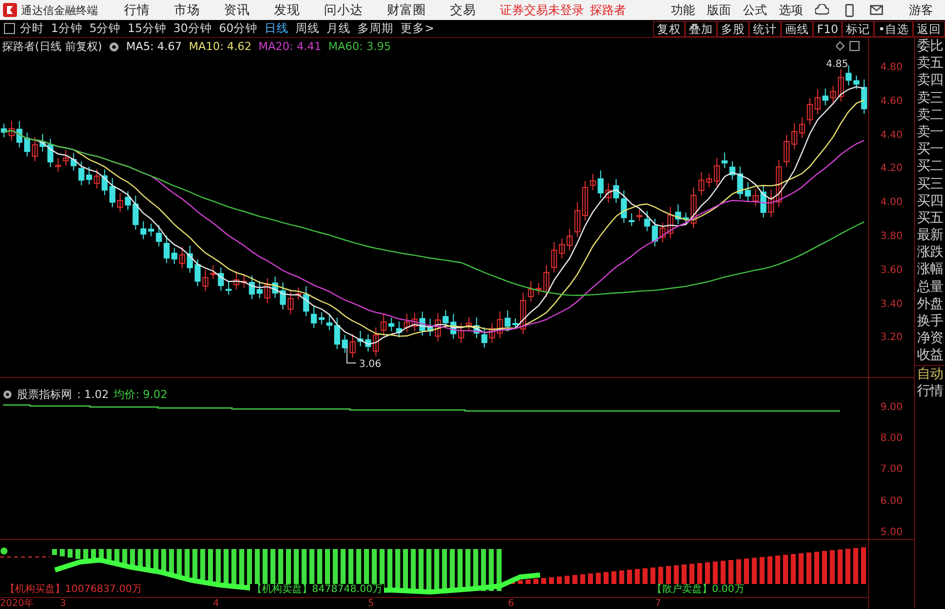  What do you see at coordinates (59, 10) in the screenshot?
I see `app-title: 通达信金融终端` at bounding box center [59, 10].